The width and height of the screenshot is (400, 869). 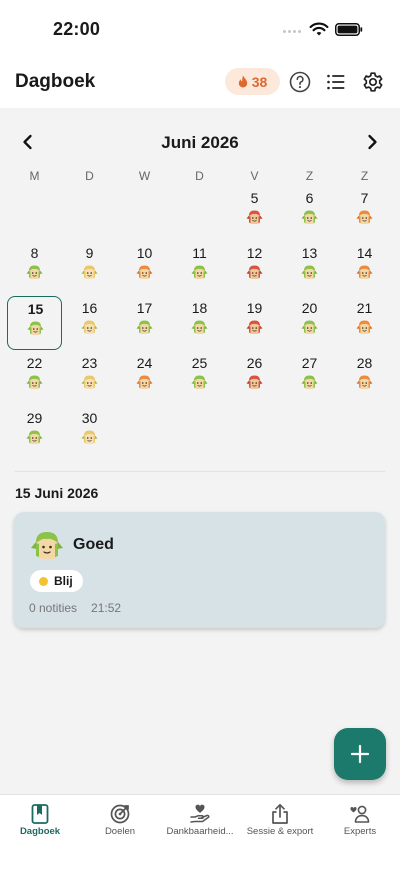 What do you see at coordinates (89, 433) in the screenshot?
I see `calendar-day-30: 30` at bounding box center [89, 433].